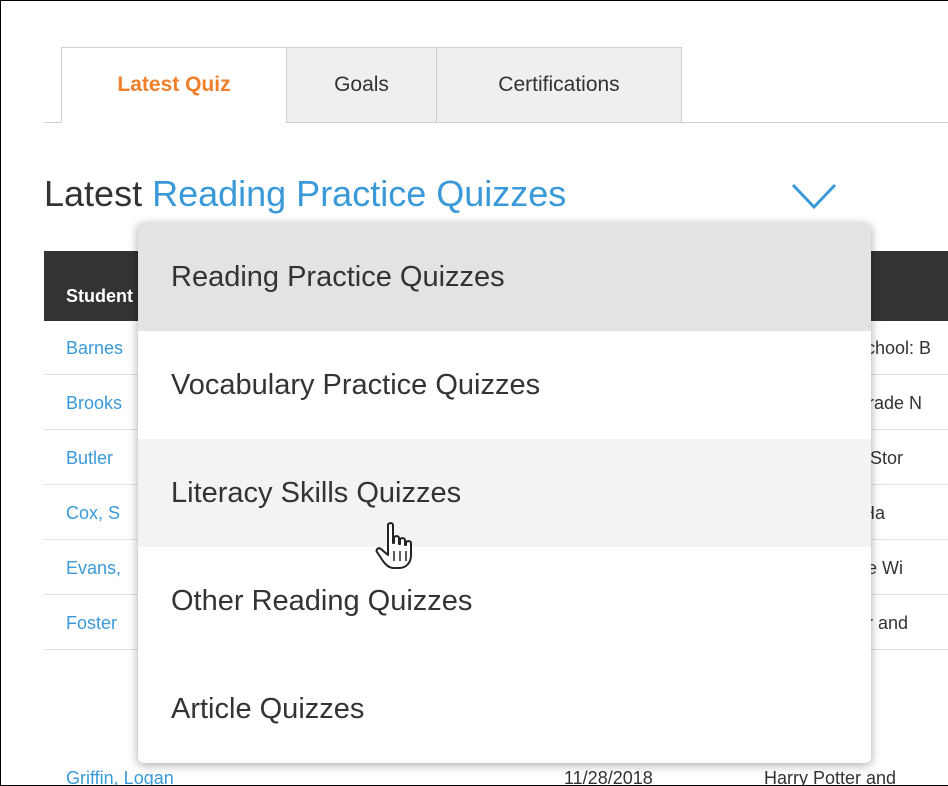  I want to click on student-name-link: Brooks, so click(94, 403).